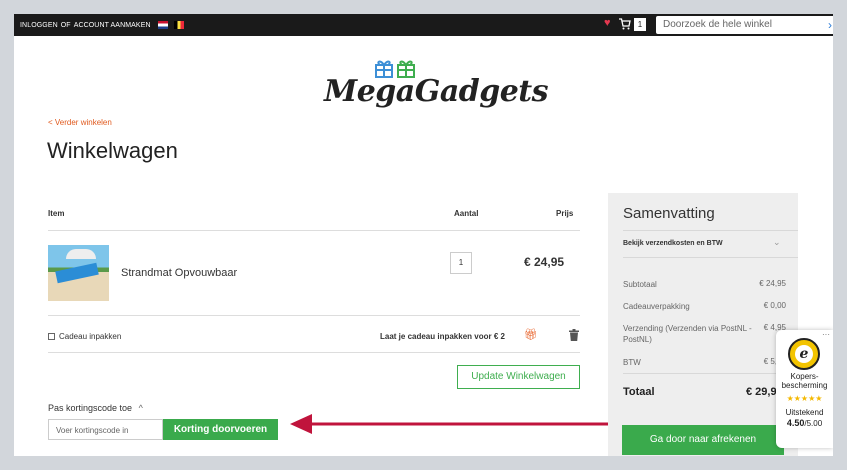 The image size is (847, 470). Describe the element at coordinates (777, 242) in the screenshot. I see `chevron-down-icon: ⌄` at that location.